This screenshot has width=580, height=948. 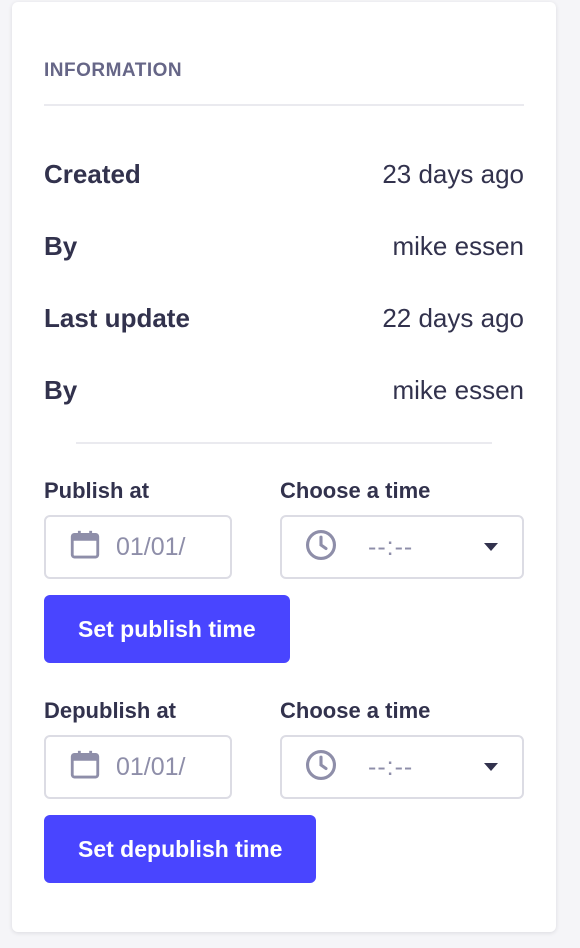 I want to click on info-row-created-by: By mike essen, so click(x=284, y=246).